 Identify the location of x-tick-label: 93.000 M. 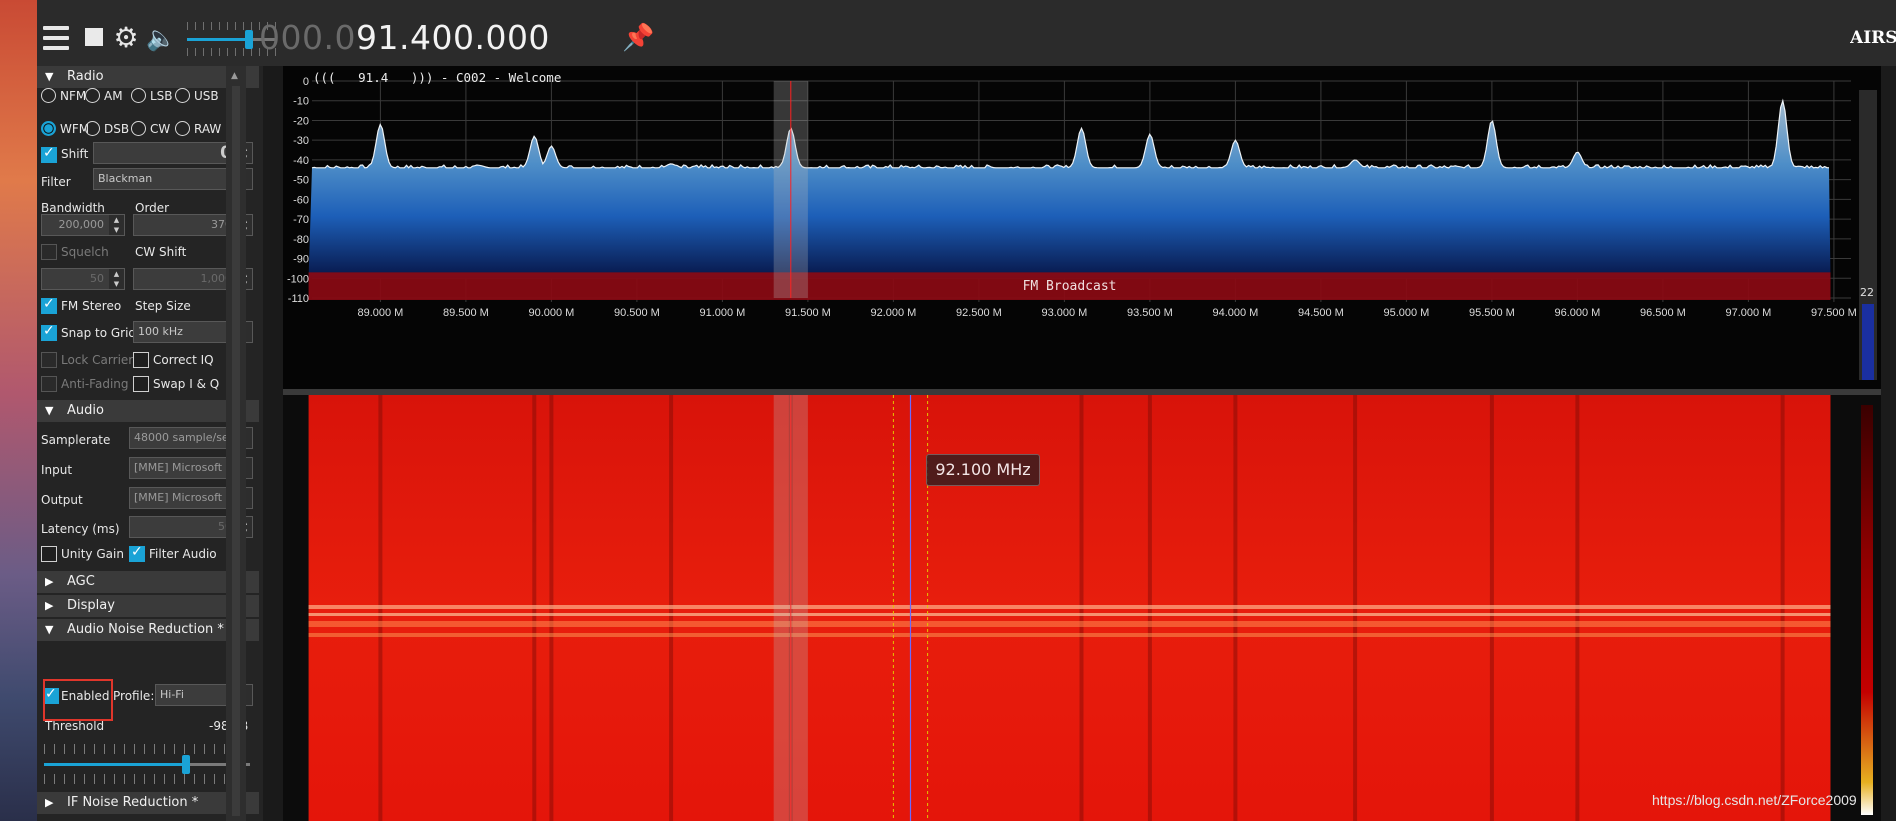
(1064, 313).